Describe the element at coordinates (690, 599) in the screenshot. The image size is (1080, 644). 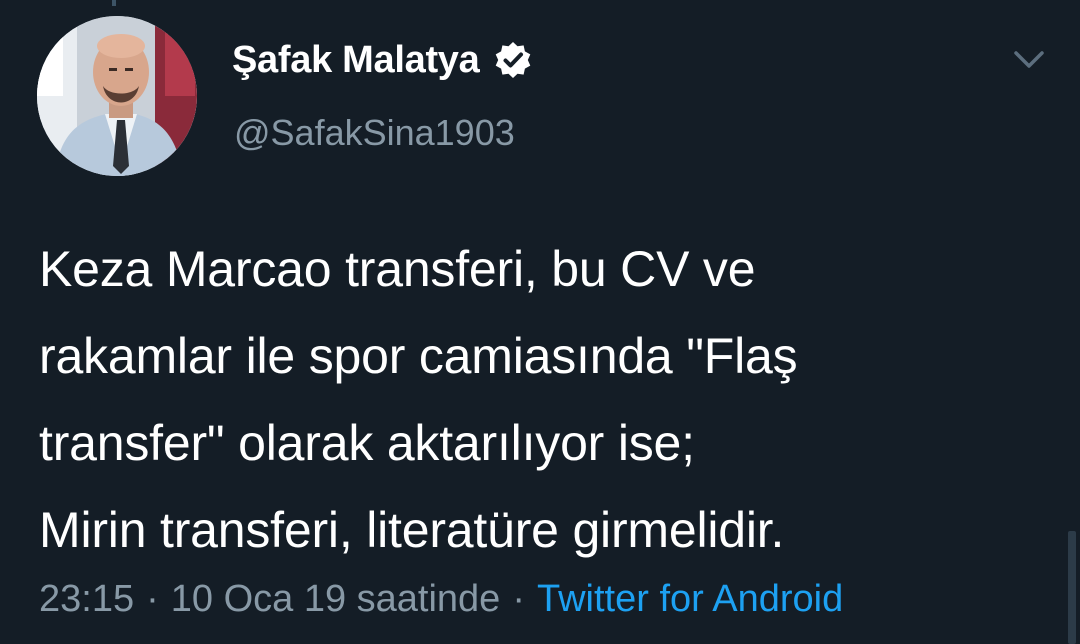
I see `tweet-source-link: Twitter for Android` at that location.